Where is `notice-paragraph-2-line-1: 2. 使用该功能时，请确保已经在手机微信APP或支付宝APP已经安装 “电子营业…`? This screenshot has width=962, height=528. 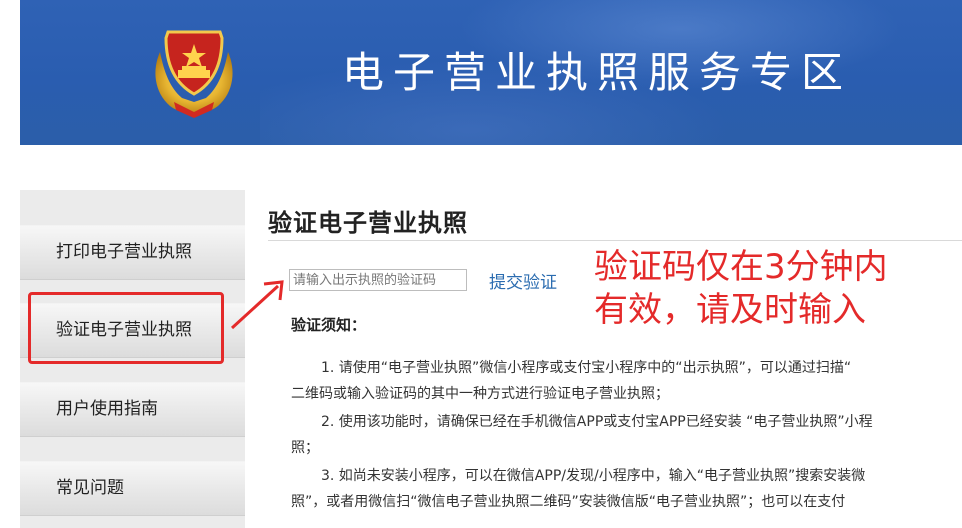
notice-paragraph-2-line-1: 2. 使用该功能时，请确保已经在手机微信APP或支付宝APP已经安装 “电子营业… is located at coordinates (597, 422).